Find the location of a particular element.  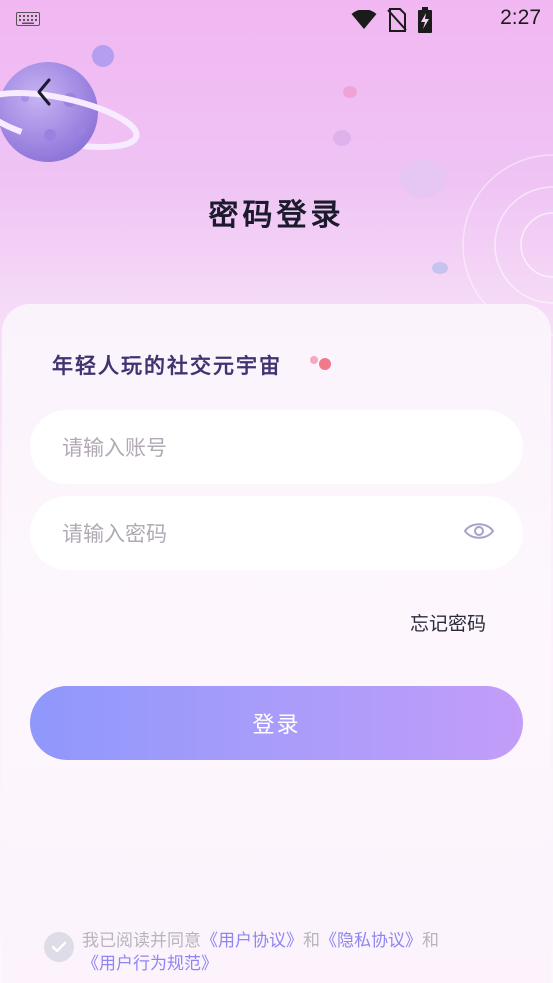

planet-illustration is located at coordinates (70, 112).